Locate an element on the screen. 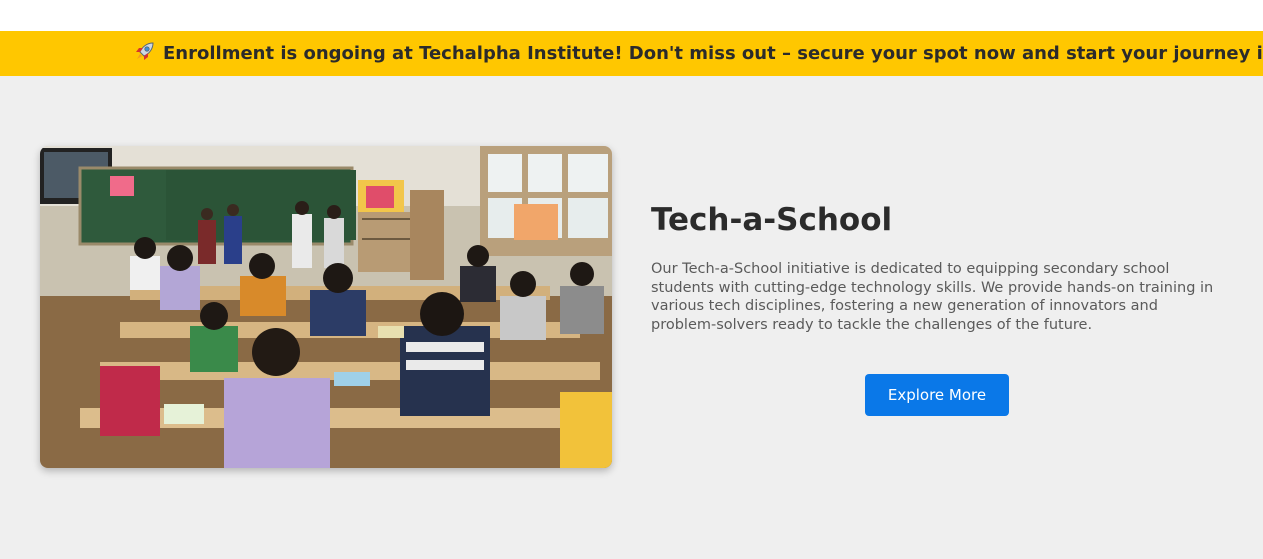  explore-more-button: Explore More is located at coordinates (937, 395).